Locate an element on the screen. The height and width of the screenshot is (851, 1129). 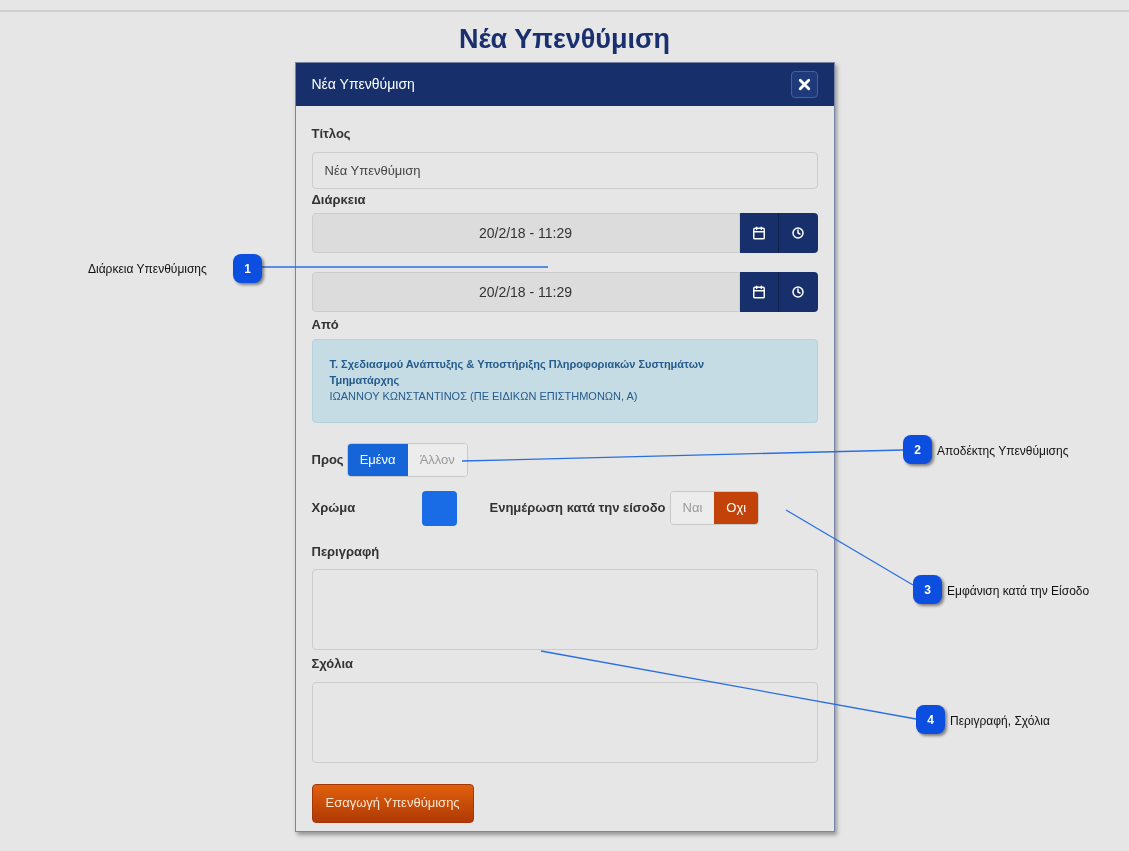
field-label: Ενημέρωση κατά την είσοδο is located at coordinates (577, 508).